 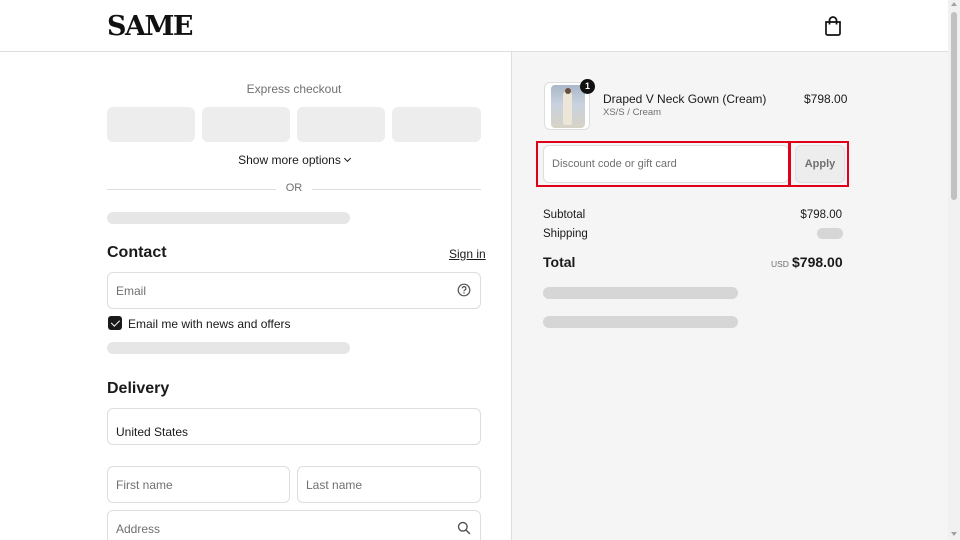 I want to click on question-circle-icon, so click(x=464, y=290).